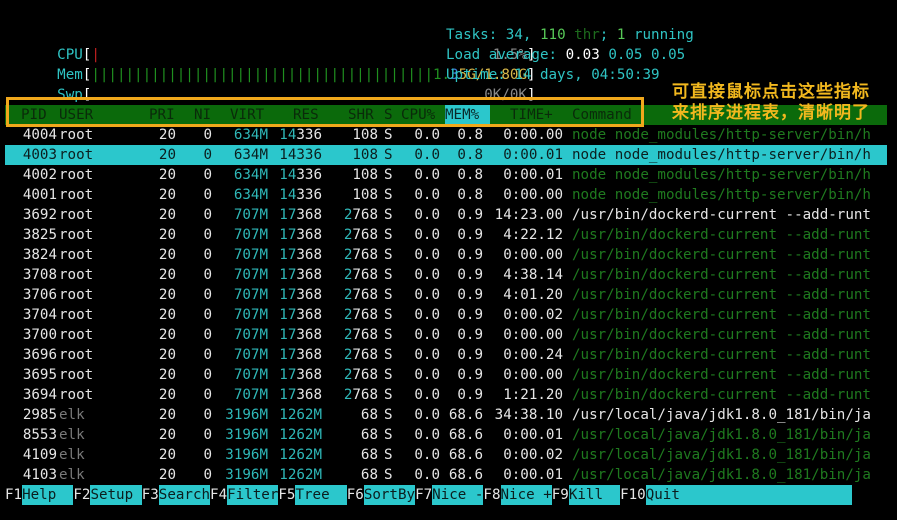  What do you see at coordinates (388, 115) in the screenshot?
I see `column-state: S` at bounding box center [388, 115].